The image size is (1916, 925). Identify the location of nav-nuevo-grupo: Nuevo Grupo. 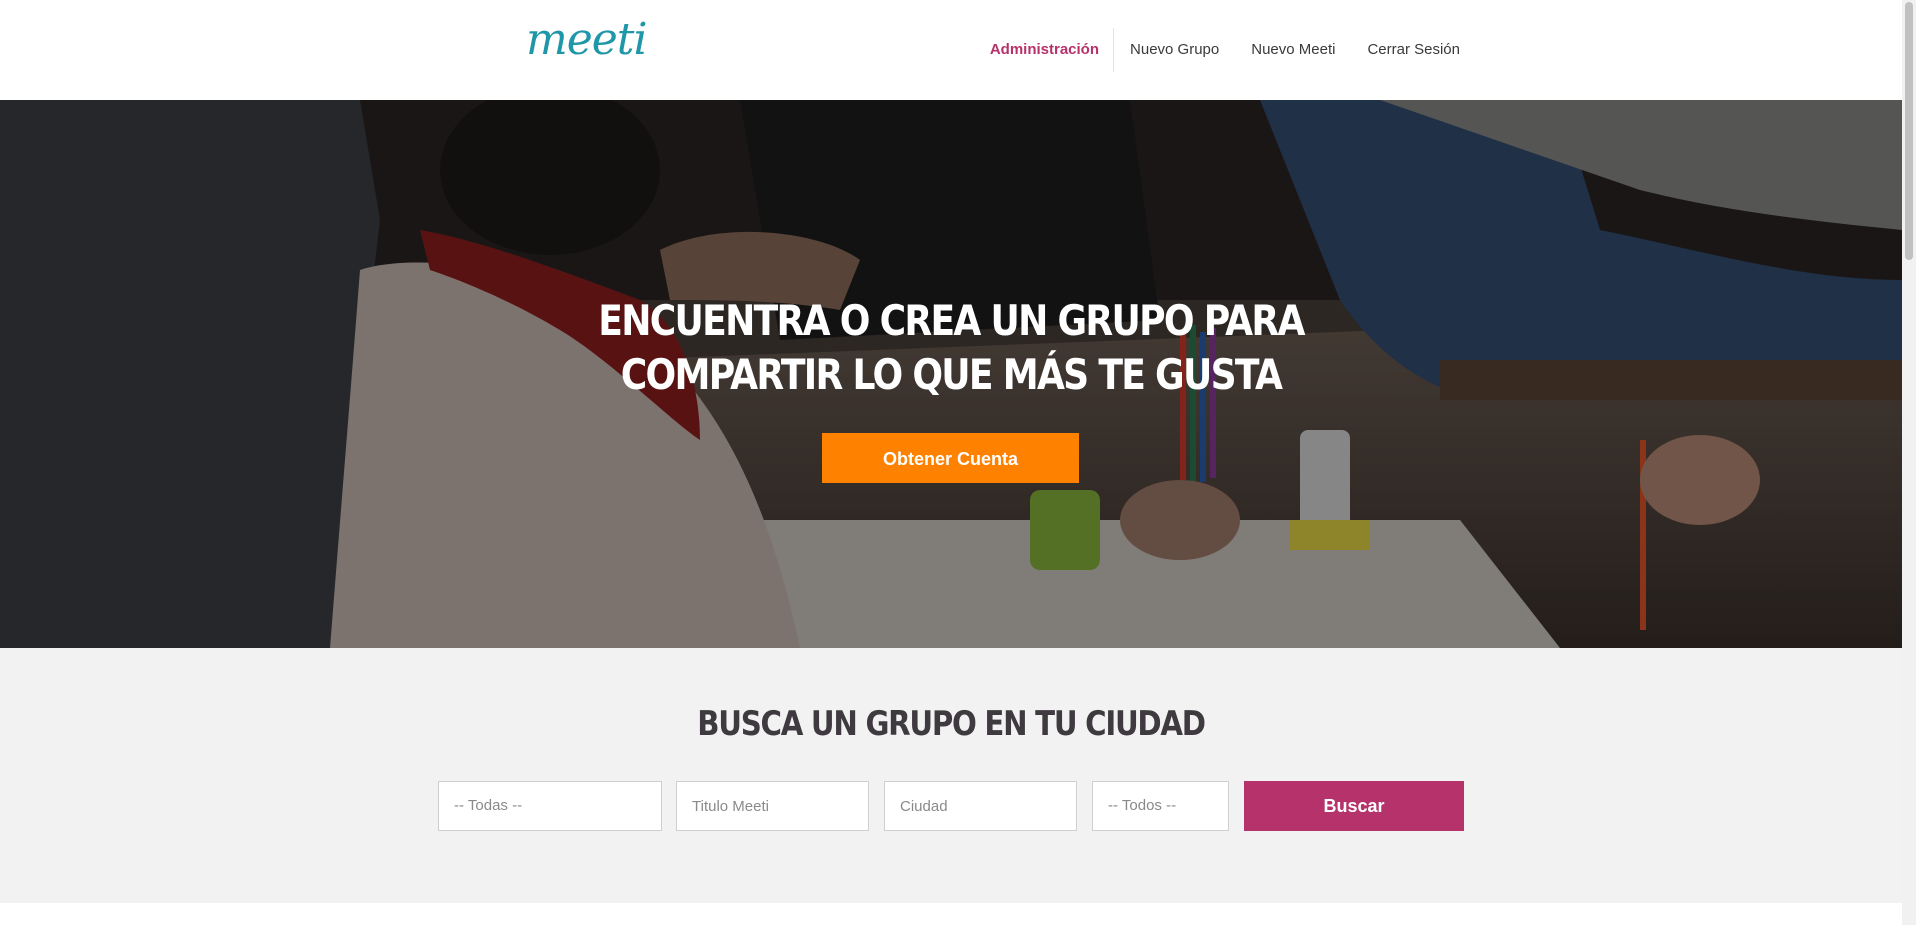
(1174, 50).